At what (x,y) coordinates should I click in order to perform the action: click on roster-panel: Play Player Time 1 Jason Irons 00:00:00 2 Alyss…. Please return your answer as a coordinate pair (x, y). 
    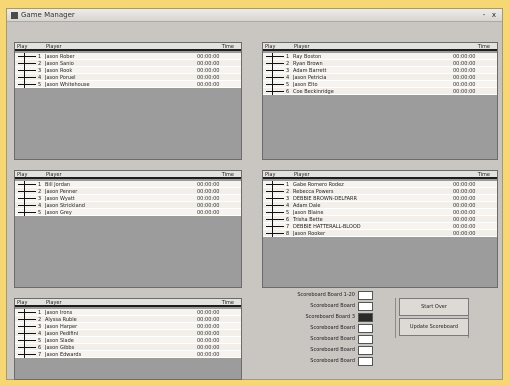
    Looking at the image, I should click on (128, 339).